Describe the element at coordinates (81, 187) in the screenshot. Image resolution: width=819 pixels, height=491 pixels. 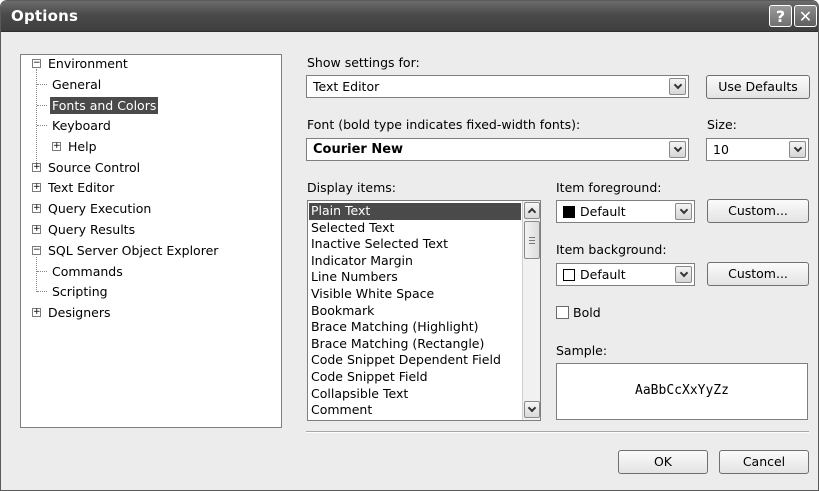
I see `tree-item-label: Text Editor` at that location.